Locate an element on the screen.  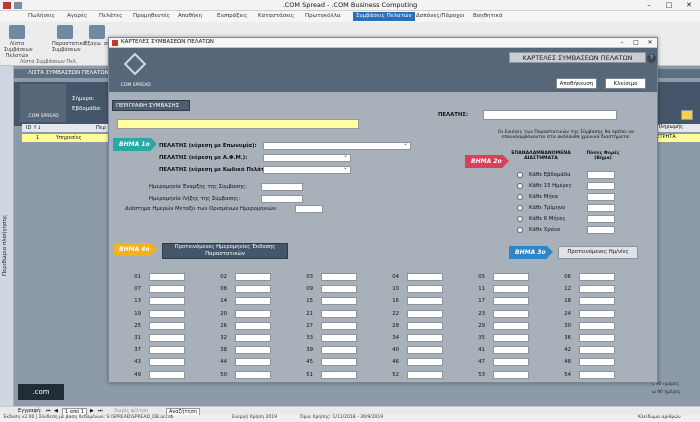
radio-15-days is located at coordinates (520, 186).